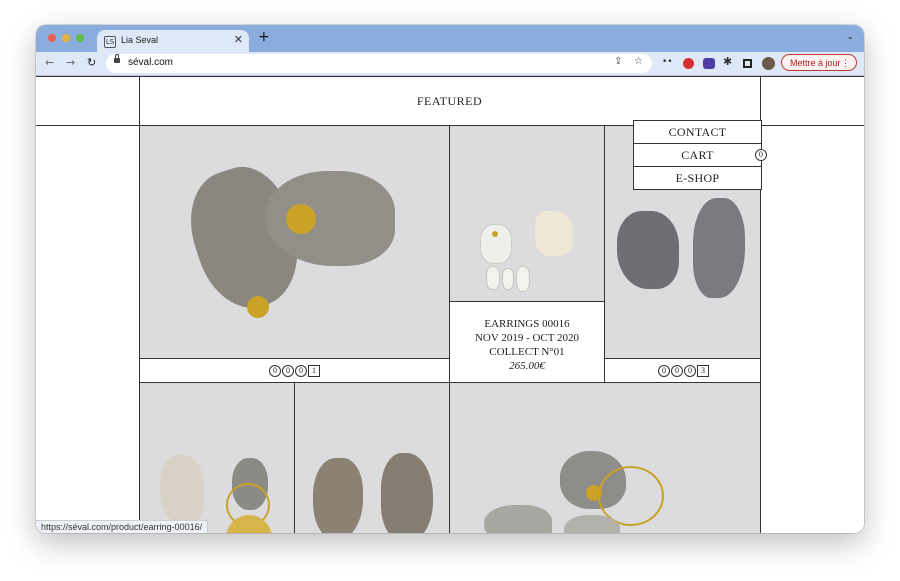  I want to click on new-tab-icon: +, so click(264, 37).